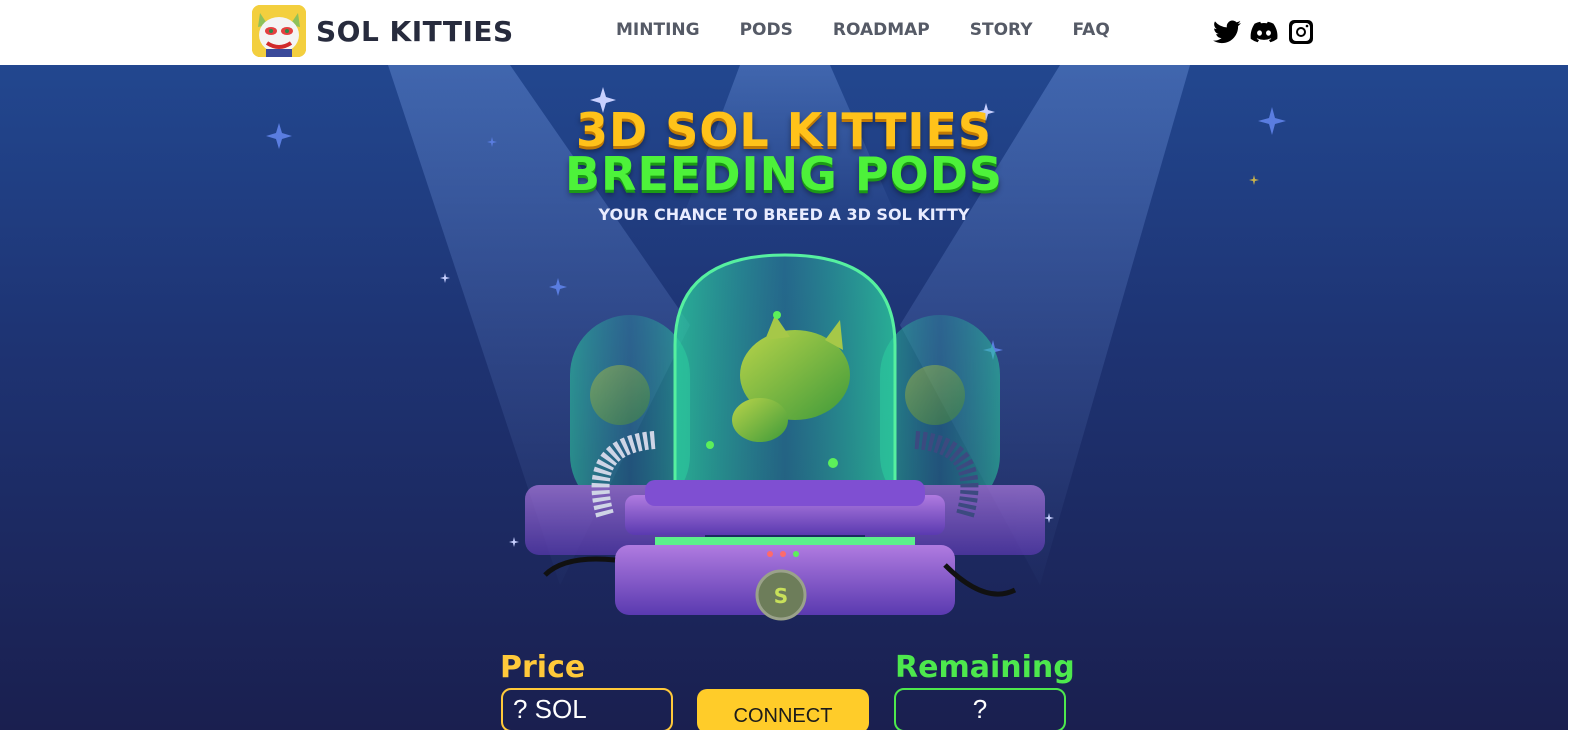  I want to click on nav-item-pods: PODS, so click(766, 30).